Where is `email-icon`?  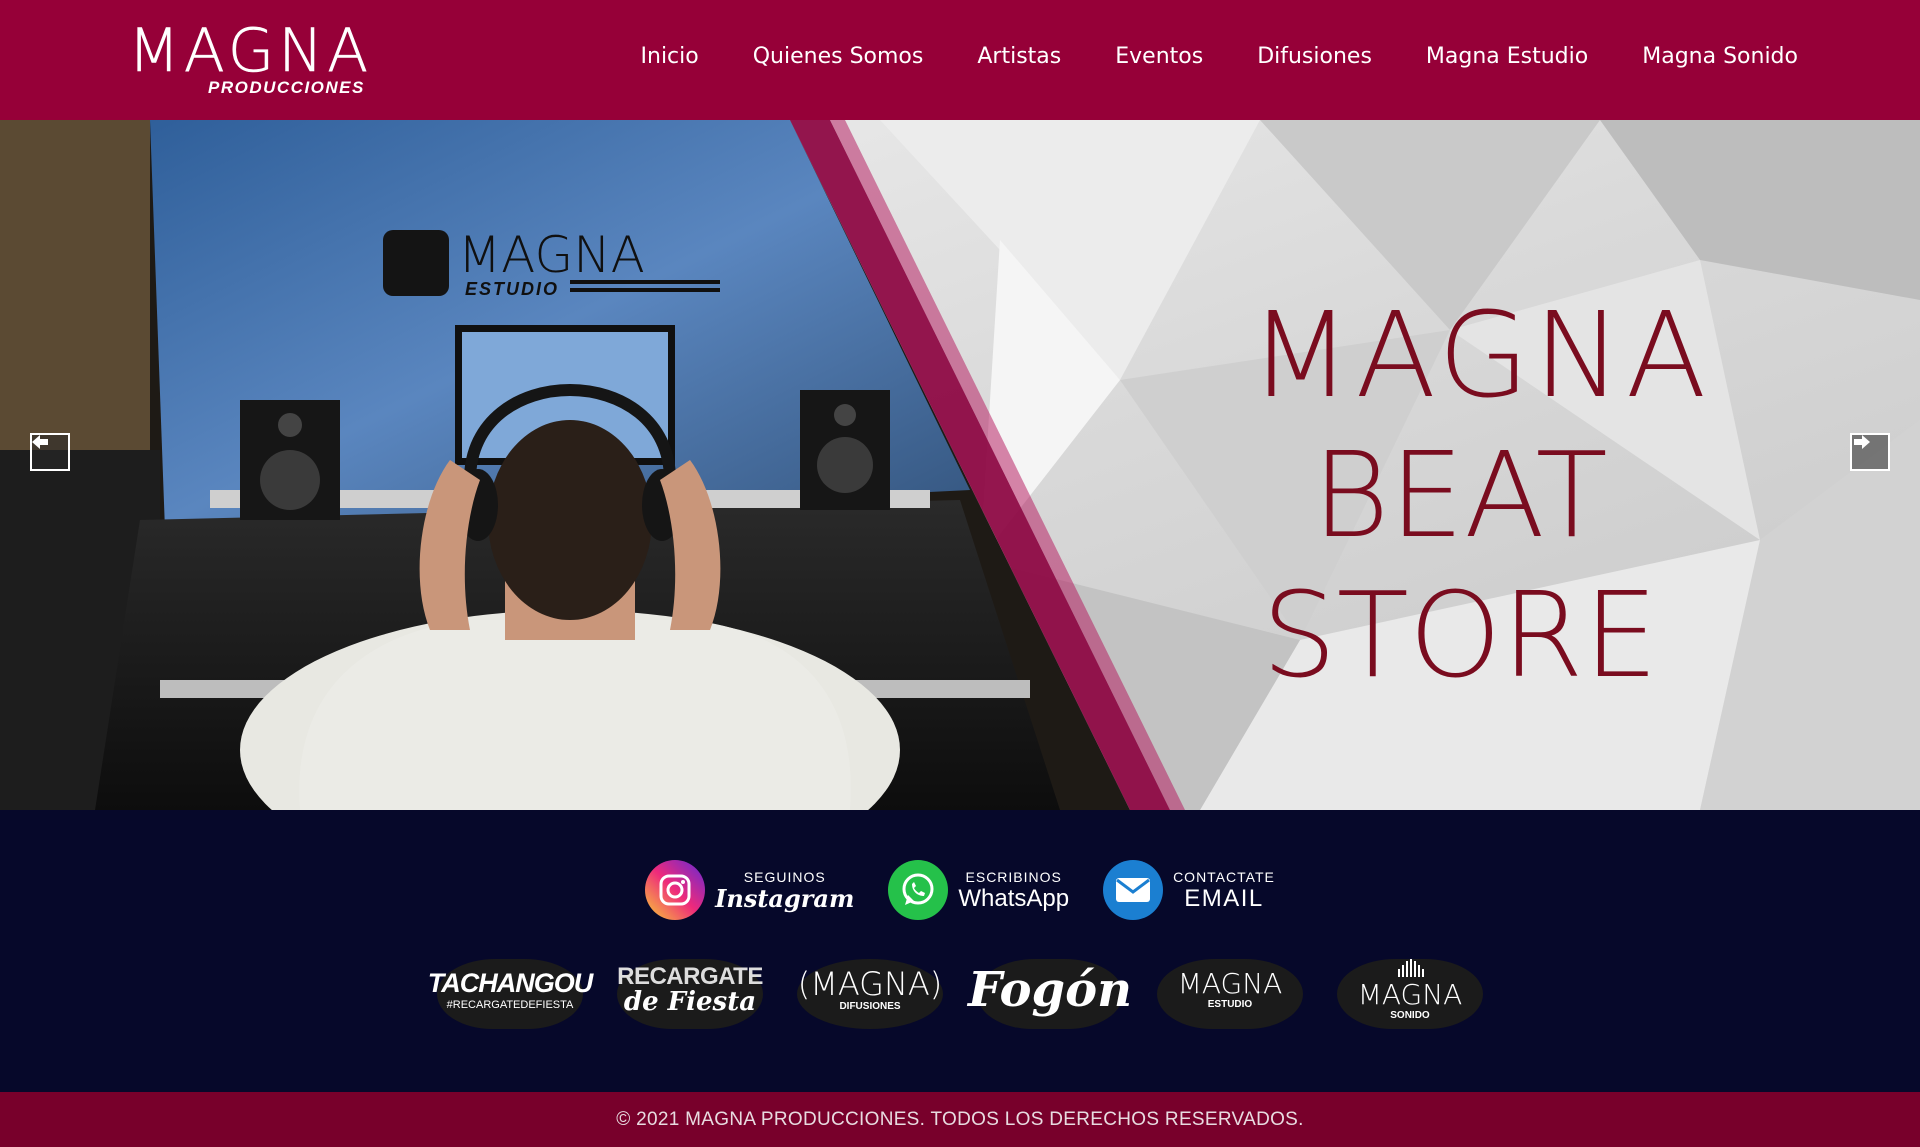 email-icon is located at coordinates (1133, 890).